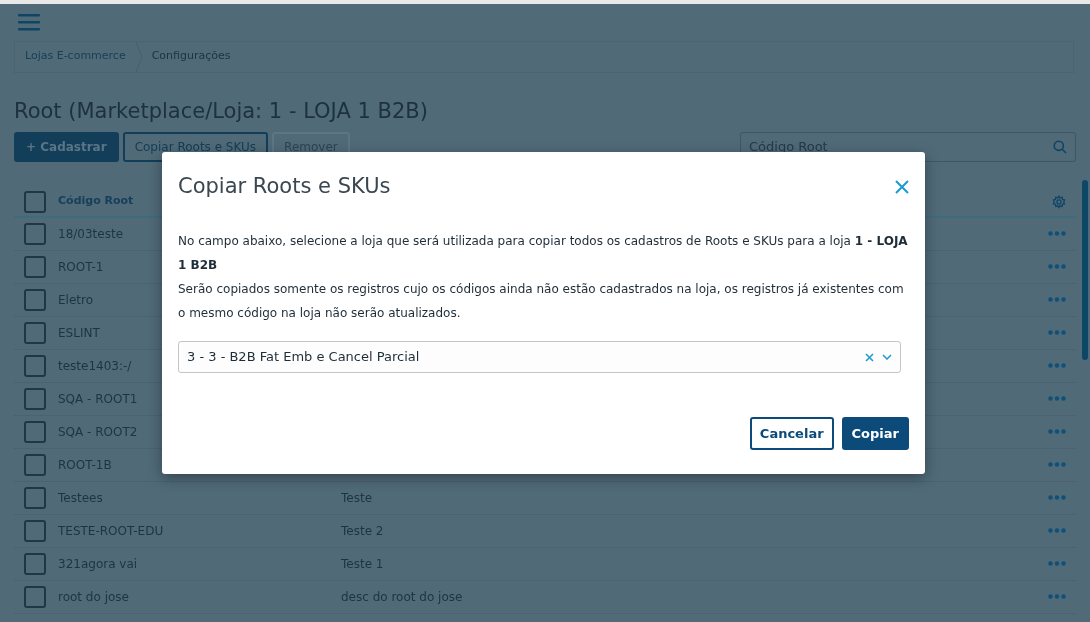 The width and height of the screenshot is (1090, 622). Describe the element at coordinates (284, 187) in the screenshot. I see `dialog-title: Copiar Roots e SKUs` at that location.